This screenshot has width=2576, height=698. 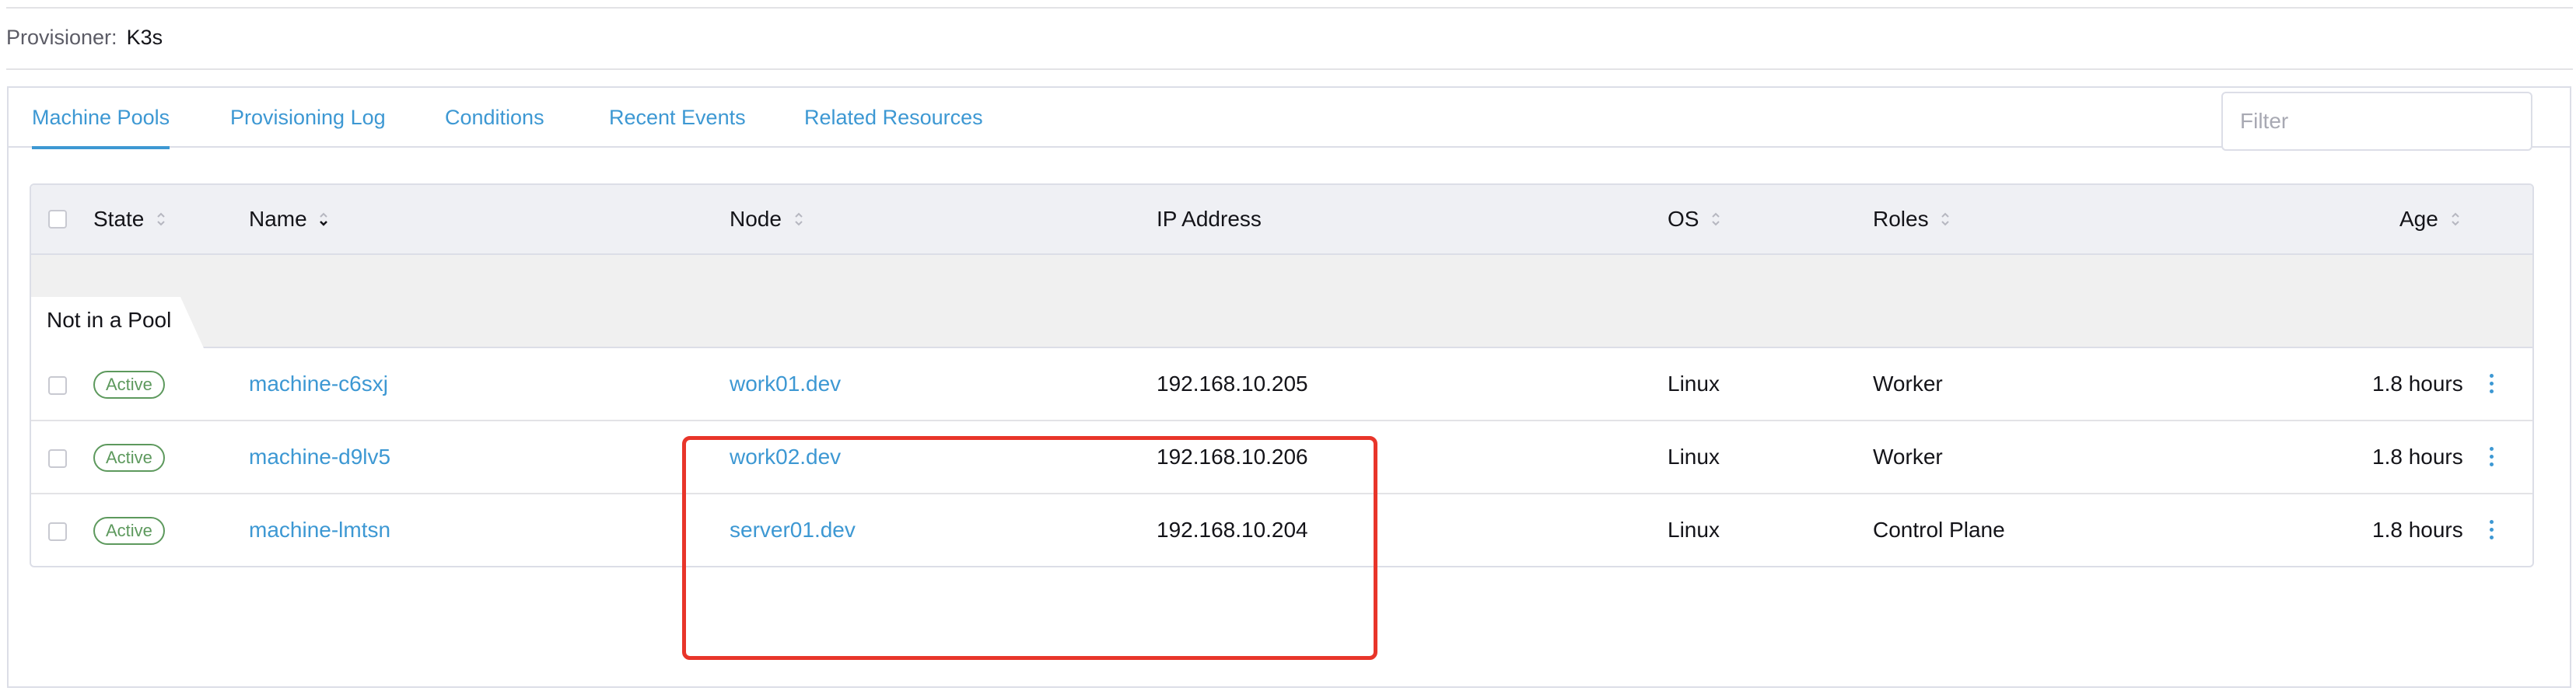 I want to click on provisioner-info: Provisioner: K3s, so click(x=85, y=37).